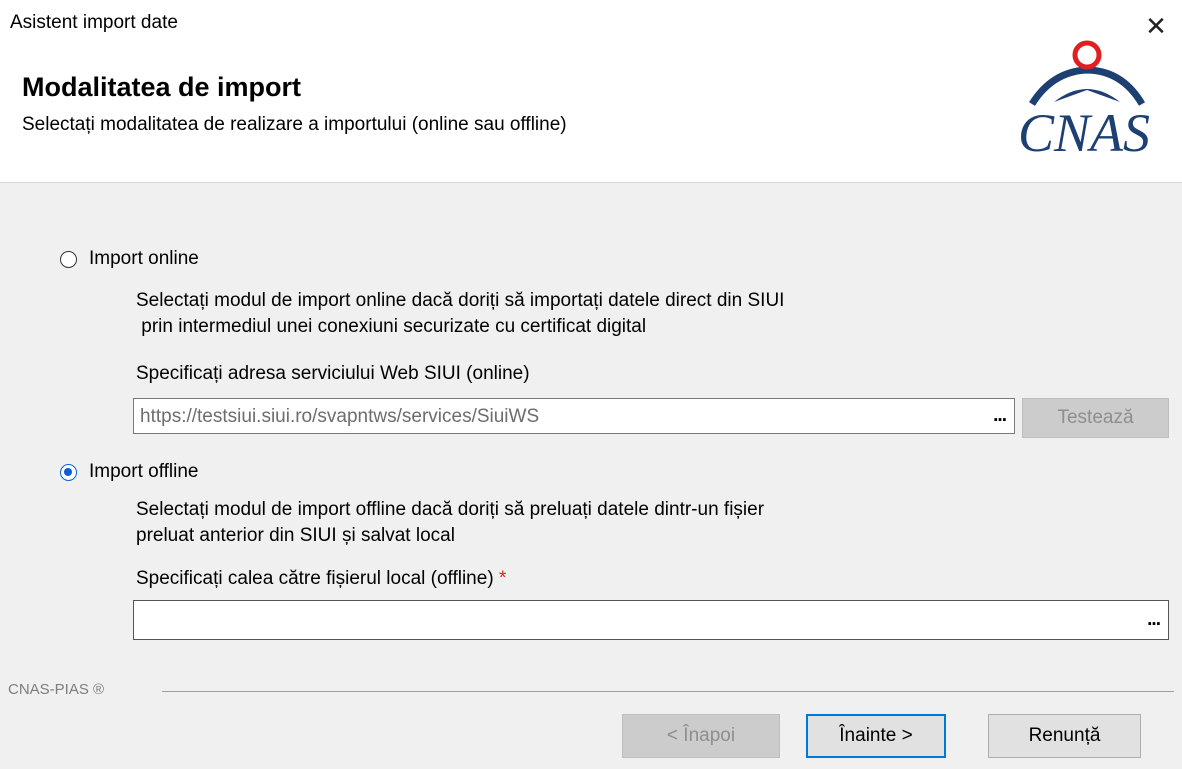 This screenshot has height=769, width=1182. I want to click on radio-import-online: Import online, so click(129, 259).